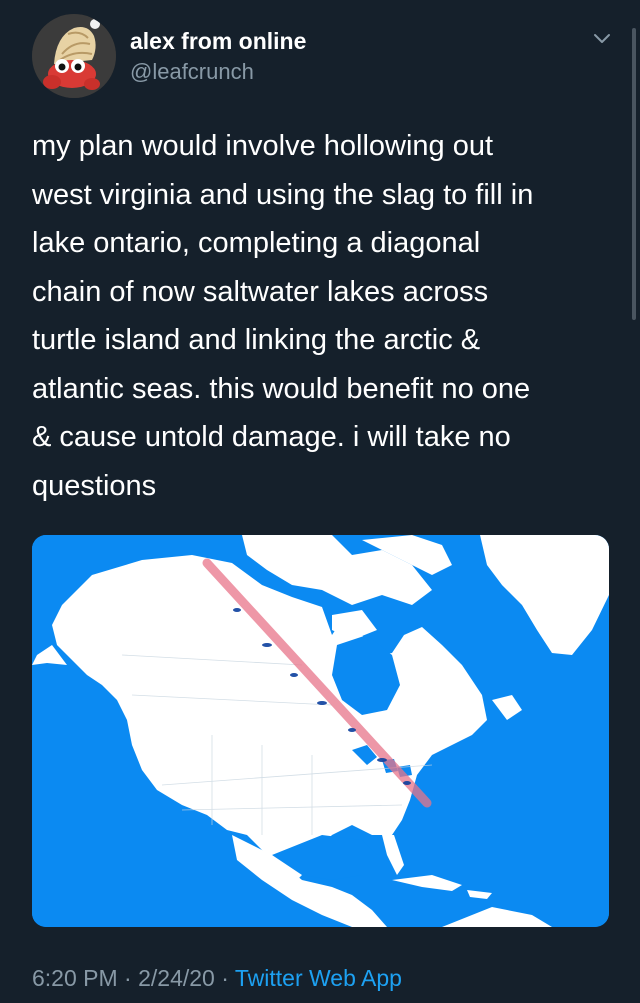 This screenshot has height=1003, width=640. What do you see at coordinates (271, 437) in the screenshot?
I see `tweet-line: & cause untold damage. i will take no` at bounding box center [271, 437].